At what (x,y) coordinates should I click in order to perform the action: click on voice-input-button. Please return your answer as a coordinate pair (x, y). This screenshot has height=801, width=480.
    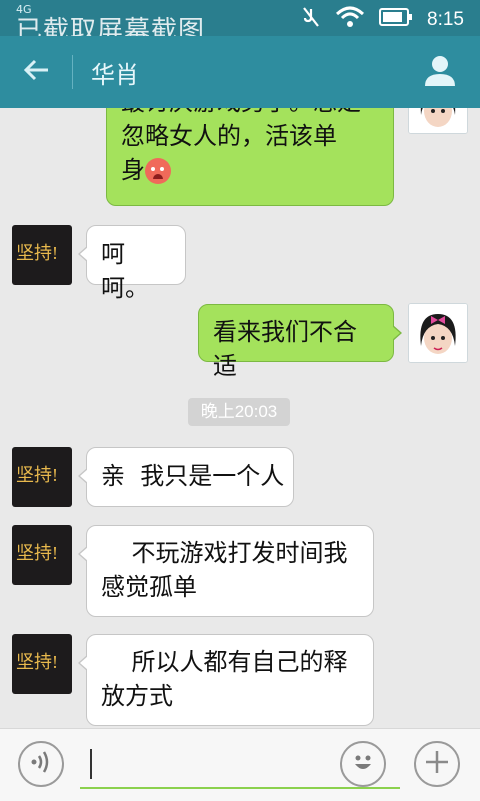
    Looking at the image, I should click on (41, 764).